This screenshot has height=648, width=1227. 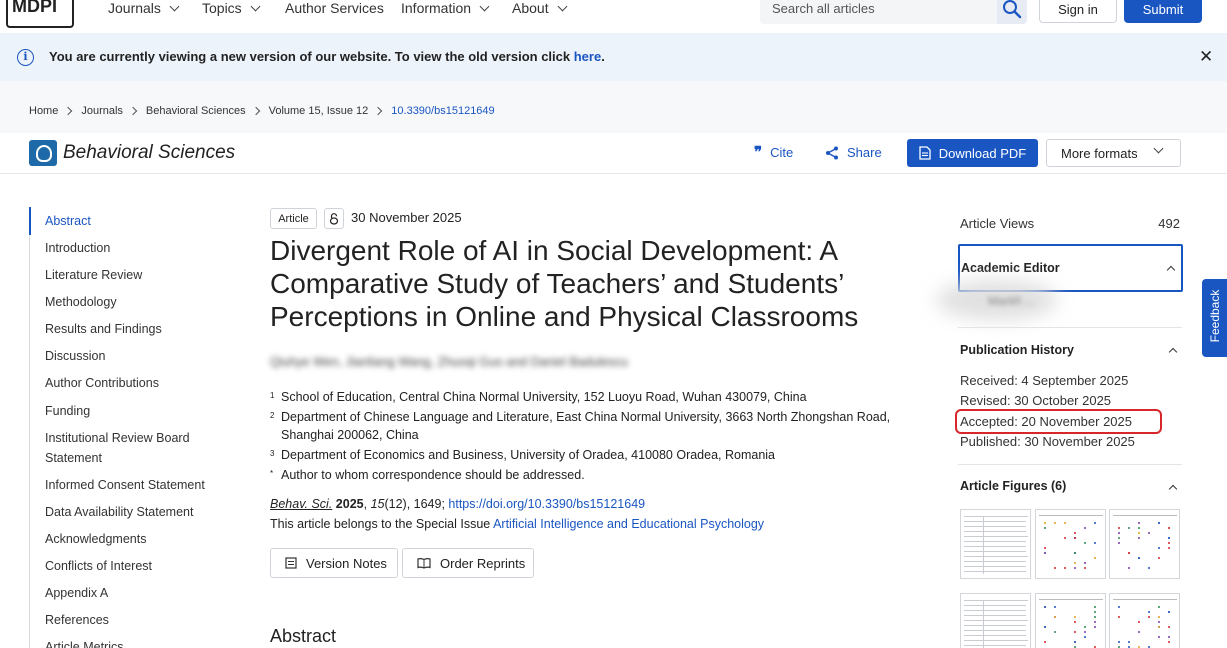 I want to click on publication-history-heading: Publication History, so click(x=1017, y=350).